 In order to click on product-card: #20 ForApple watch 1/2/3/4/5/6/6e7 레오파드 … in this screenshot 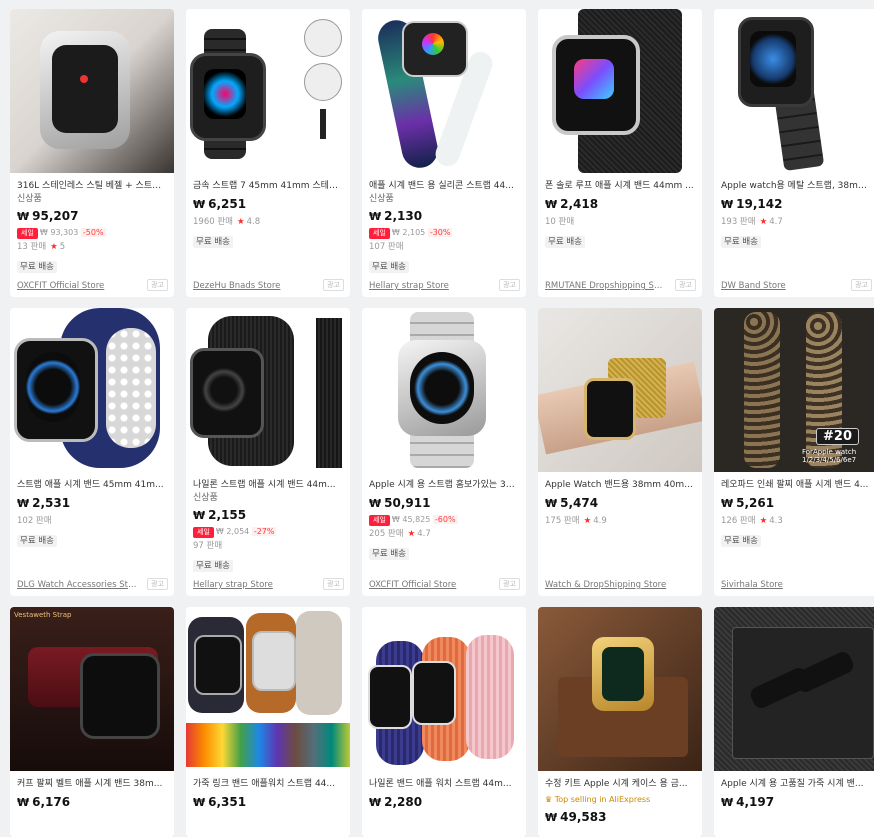, I will do `click(794, 452)`.